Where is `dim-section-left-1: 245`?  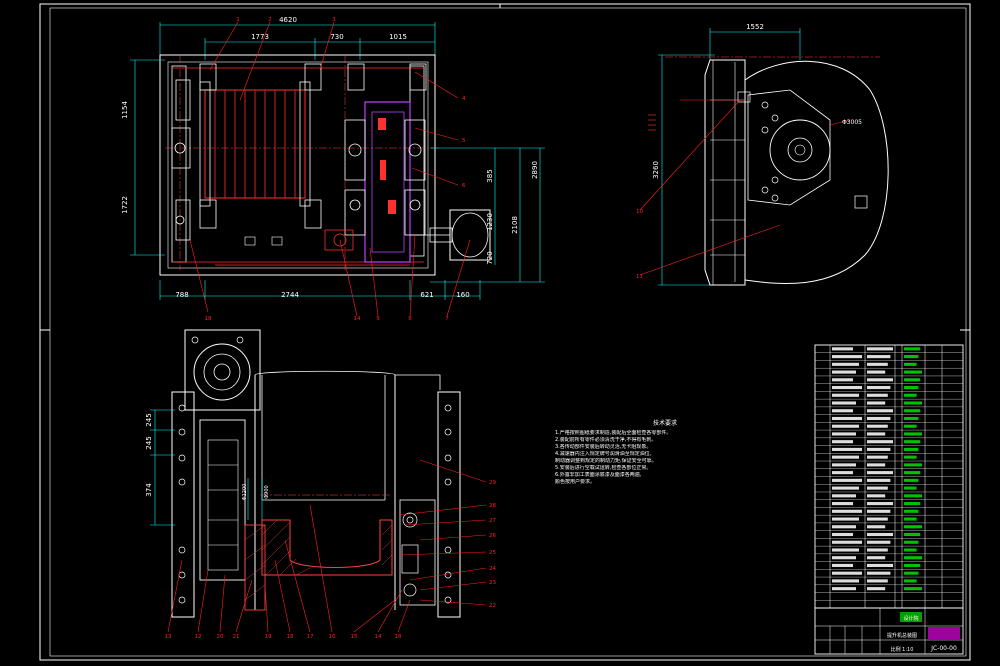
dim-section-left-1: 245 is located at coordinates (149, 419).